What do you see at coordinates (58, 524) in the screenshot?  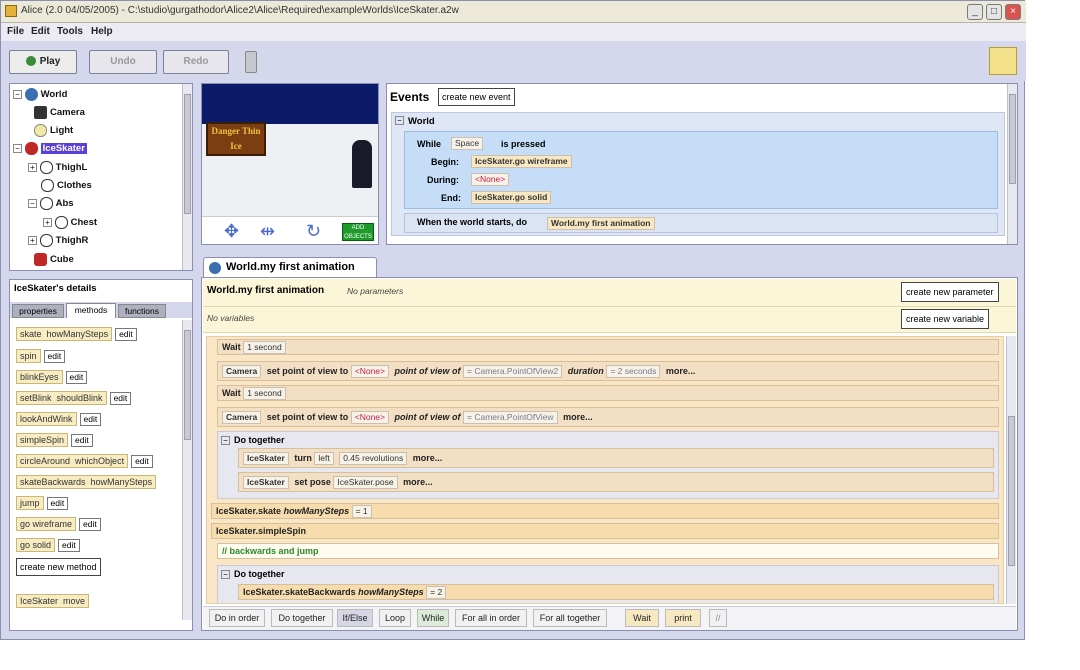 I see `method-go-wireframe: go wireframe edit` at bounding box center [58, 524].